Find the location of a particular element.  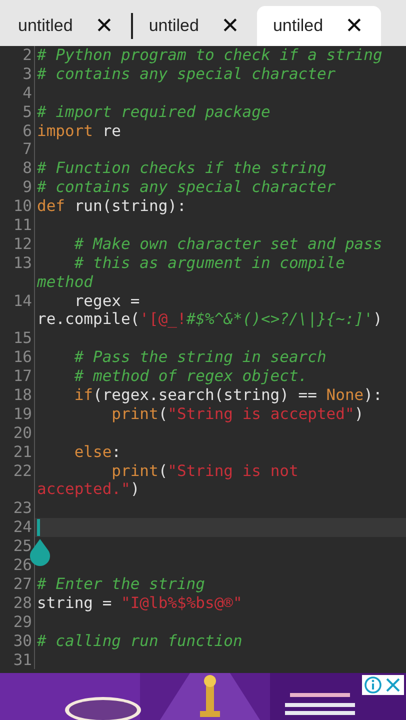

code-line: re.compile('[@_!#$%^&*()<>?/\|}{~:]') is located at coordinates (209, 320).